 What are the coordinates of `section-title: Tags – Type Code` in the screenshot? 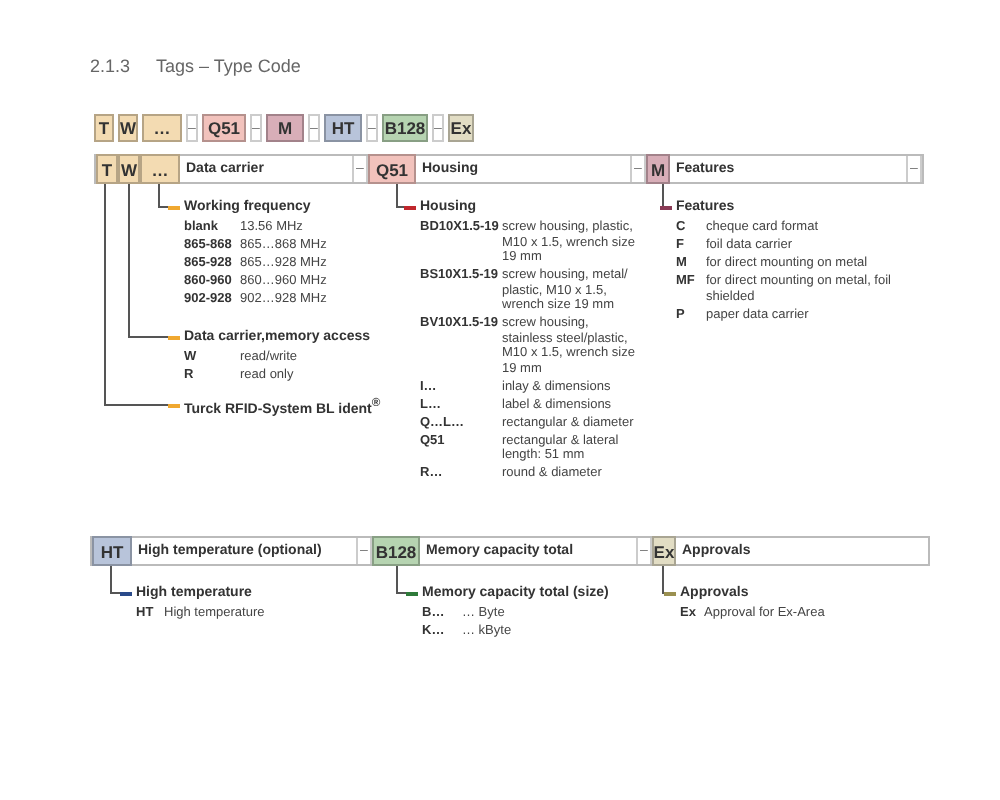 It's located at (228, 66).